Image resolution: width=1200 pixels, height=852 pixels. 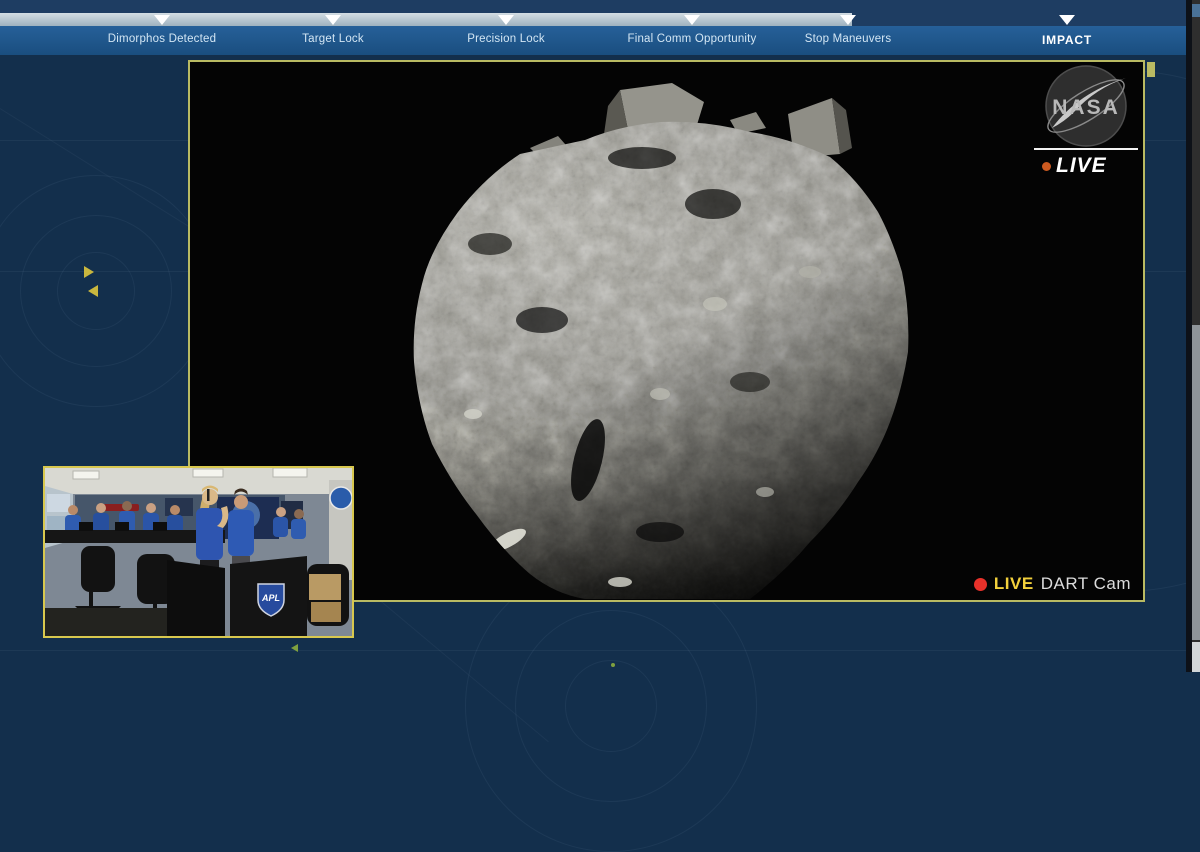 What do you see at coordinates (848, 39) in the screenshot?
I see `timeline-station-stop-maneuvers: Stop Maneuvers` at bounding box center [848, 39].